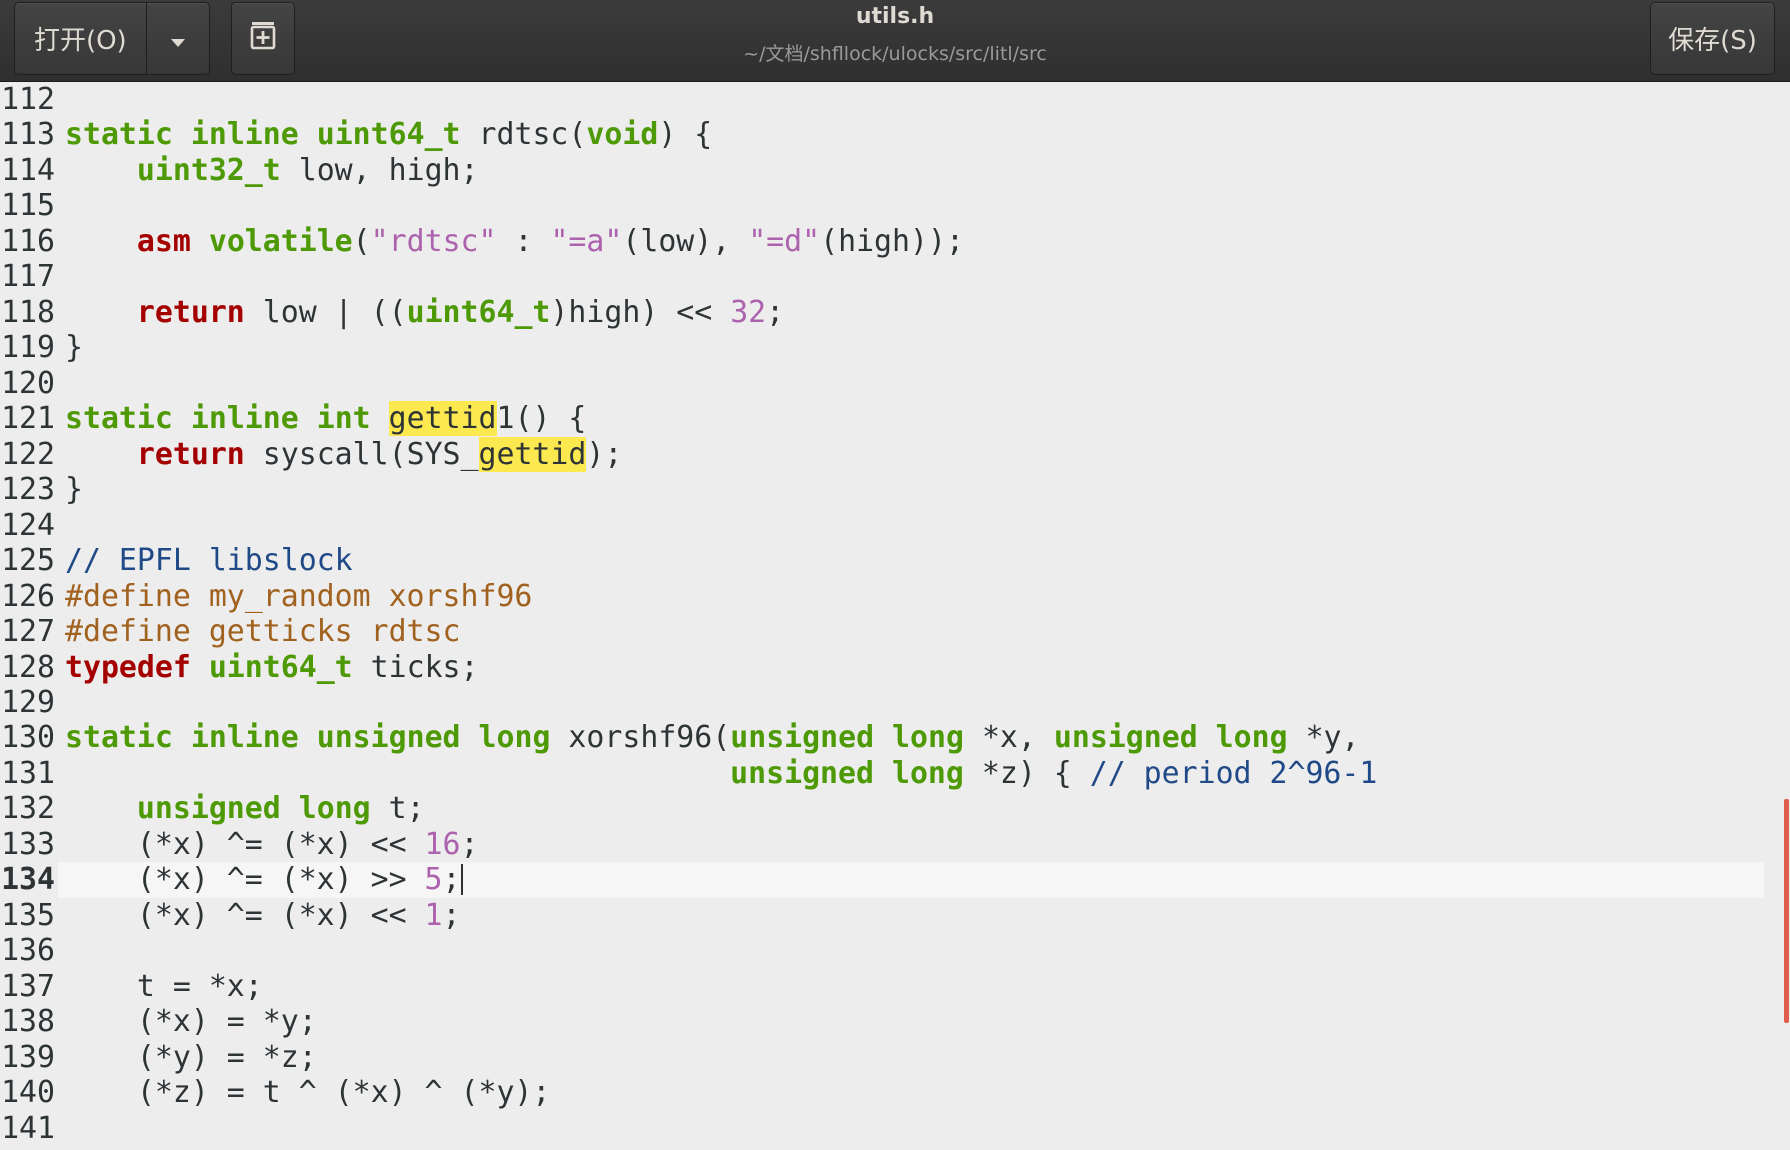 The width and height of the screenshot is (1790, 1150). Describe the element at coordinates (244, 135) in the screenshot. I see `type-keyword-token: inline` at that location.